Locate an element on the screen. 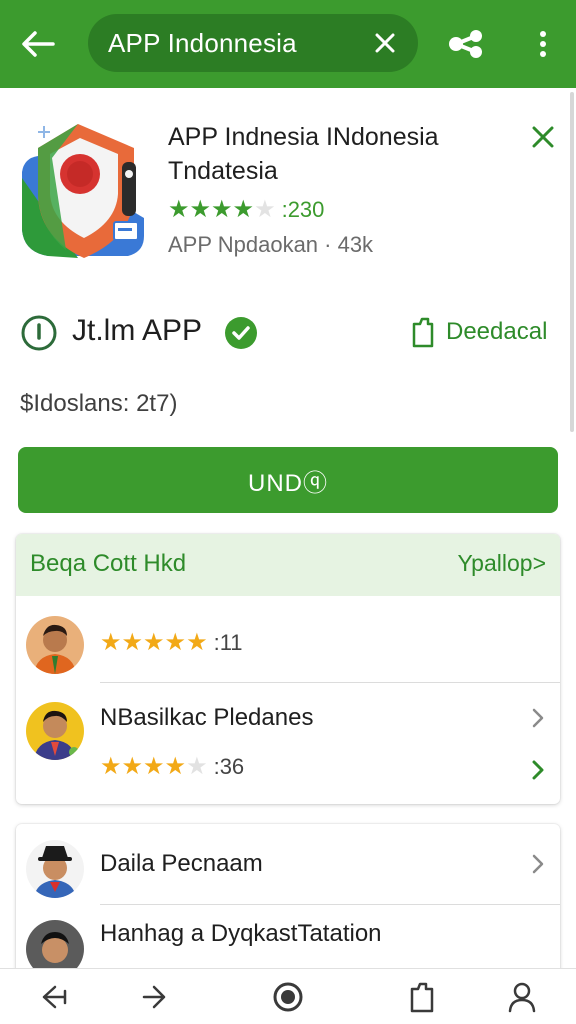 This screenshot has width=576, height=1024. developer-action-label: Deedacal is located at coordinates (497, 331).